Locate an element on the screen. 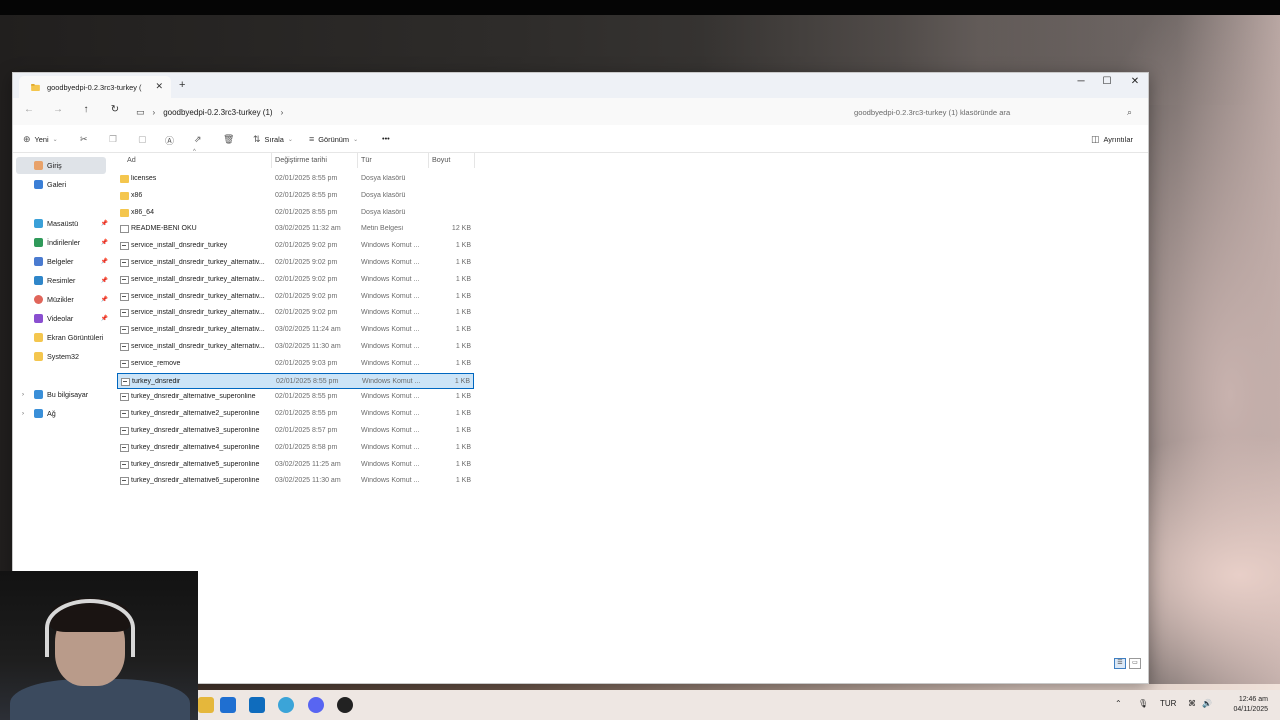  sidebar-item-music: Müzikler 📌 is located at coordinates (62, 299).